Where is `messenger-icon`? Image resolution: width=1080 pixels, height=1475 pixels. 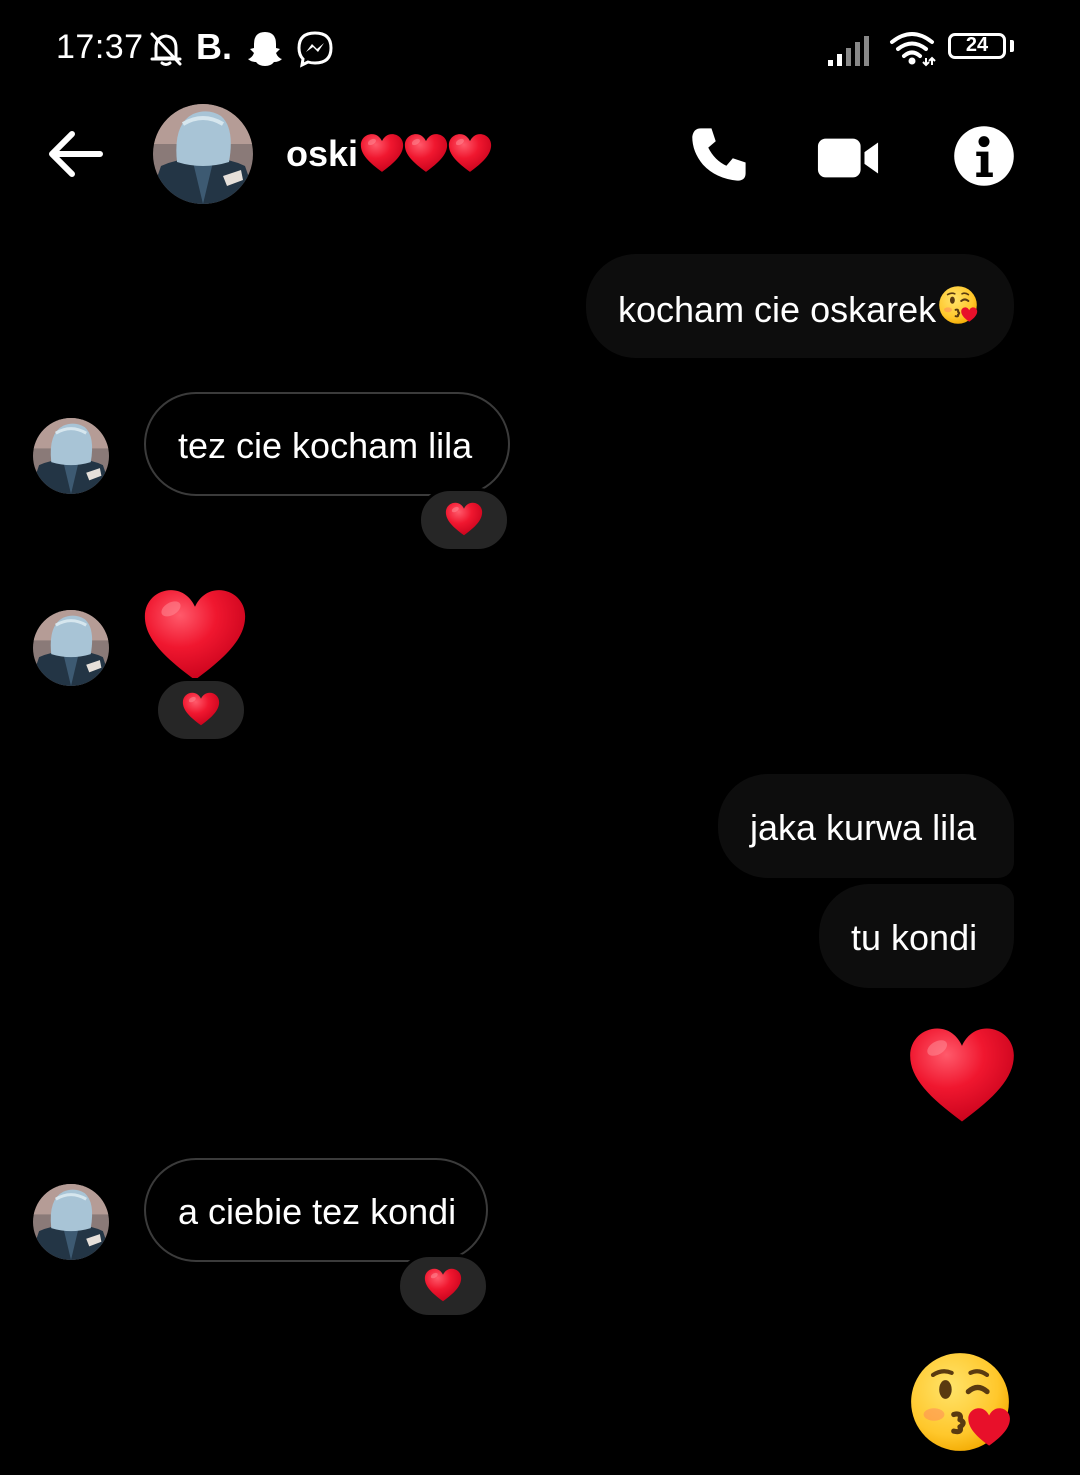
messenger-icon is located at coordinates (315, 49).